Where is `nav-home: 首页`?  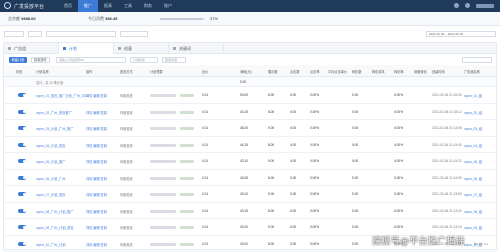 nav-home: 首页 is located at coordinates (68, 6).